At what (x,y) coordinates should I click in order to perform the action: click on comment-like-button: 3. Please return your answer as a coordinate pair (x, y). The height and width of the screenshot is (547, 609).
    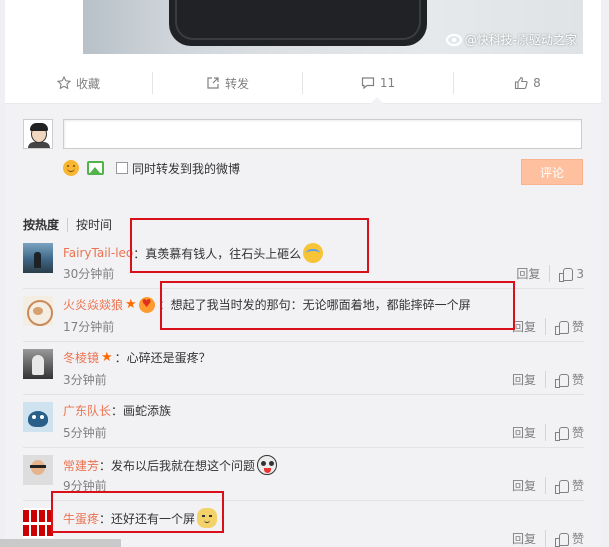
    Looking at the image, I should click on (571, 274).